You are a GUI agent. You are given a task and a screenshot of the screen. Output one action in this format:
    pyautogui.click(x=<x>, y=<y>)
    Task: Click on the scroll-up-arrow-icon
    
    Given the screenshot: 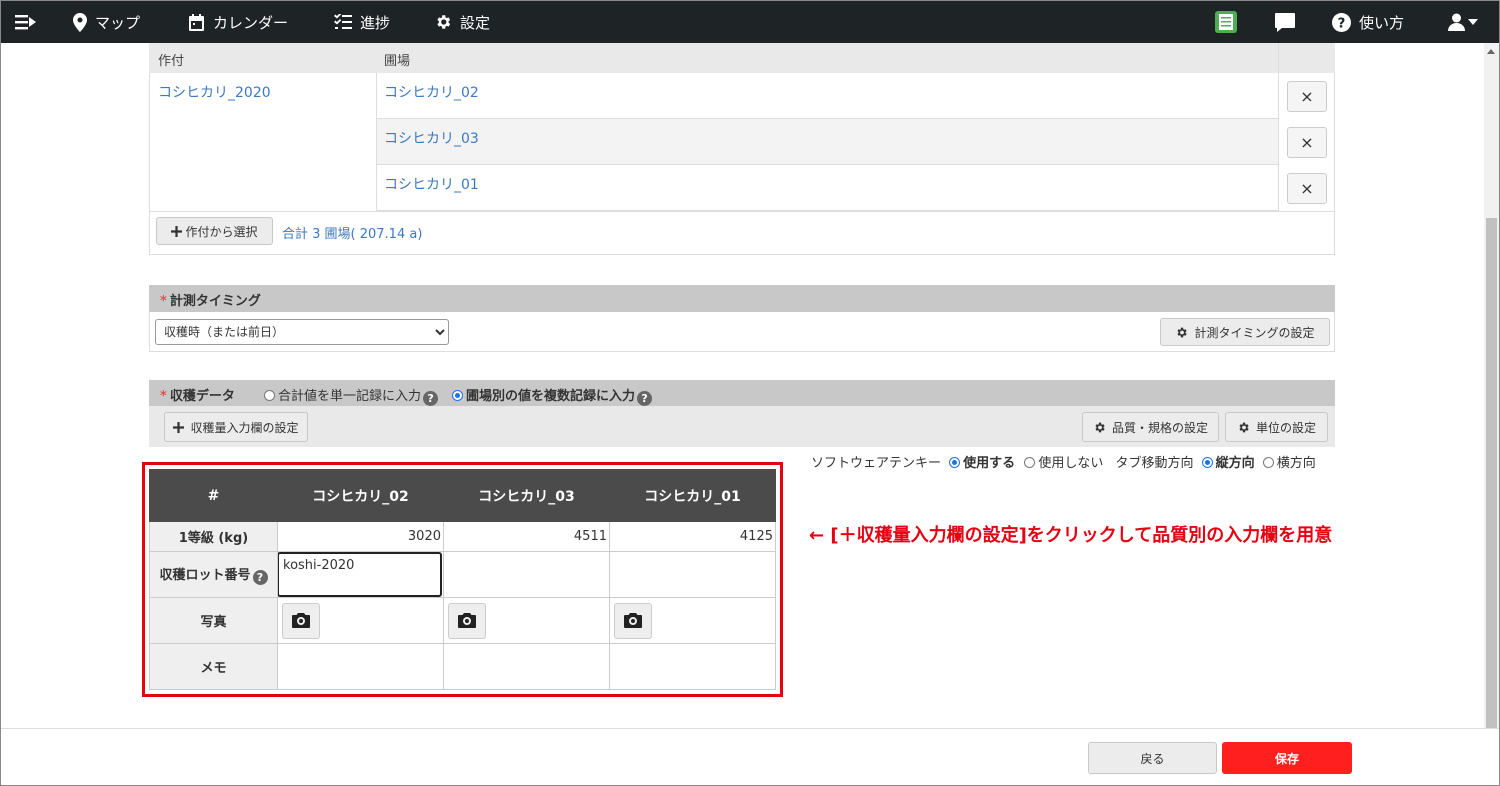 What is the action you would take?
    pyautogui.click(x=1491, y=51)
    